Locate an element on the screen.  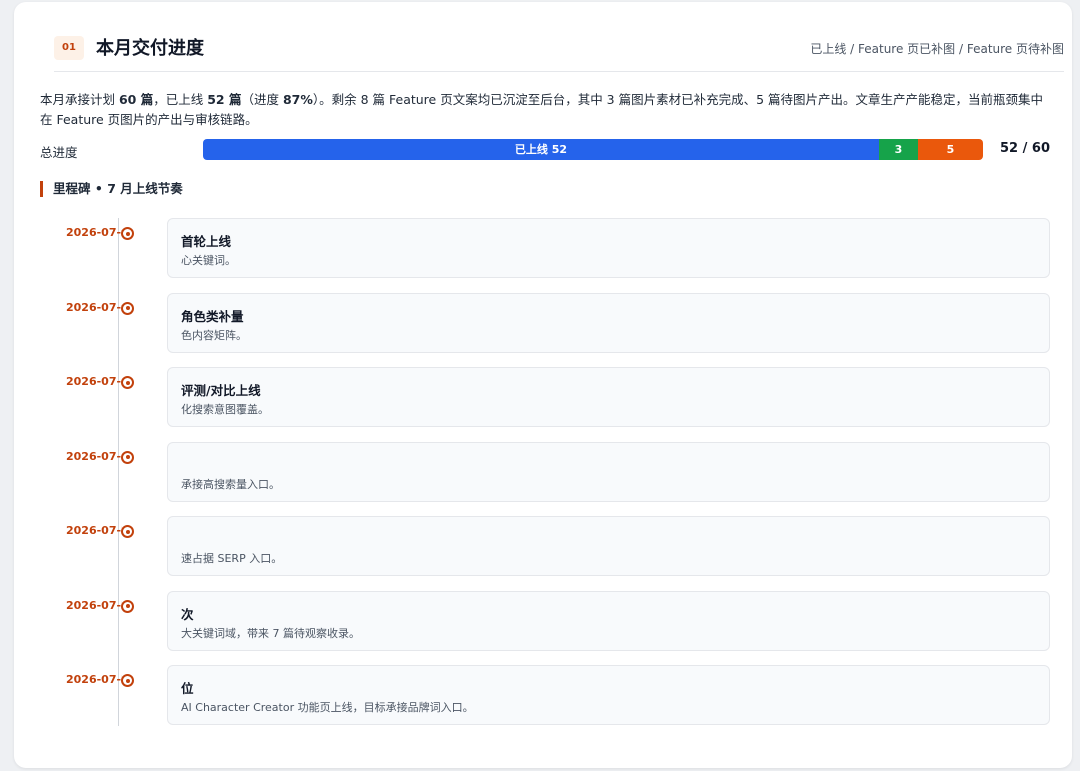
milestone-title: 位 is located at coordinates (187, 688).